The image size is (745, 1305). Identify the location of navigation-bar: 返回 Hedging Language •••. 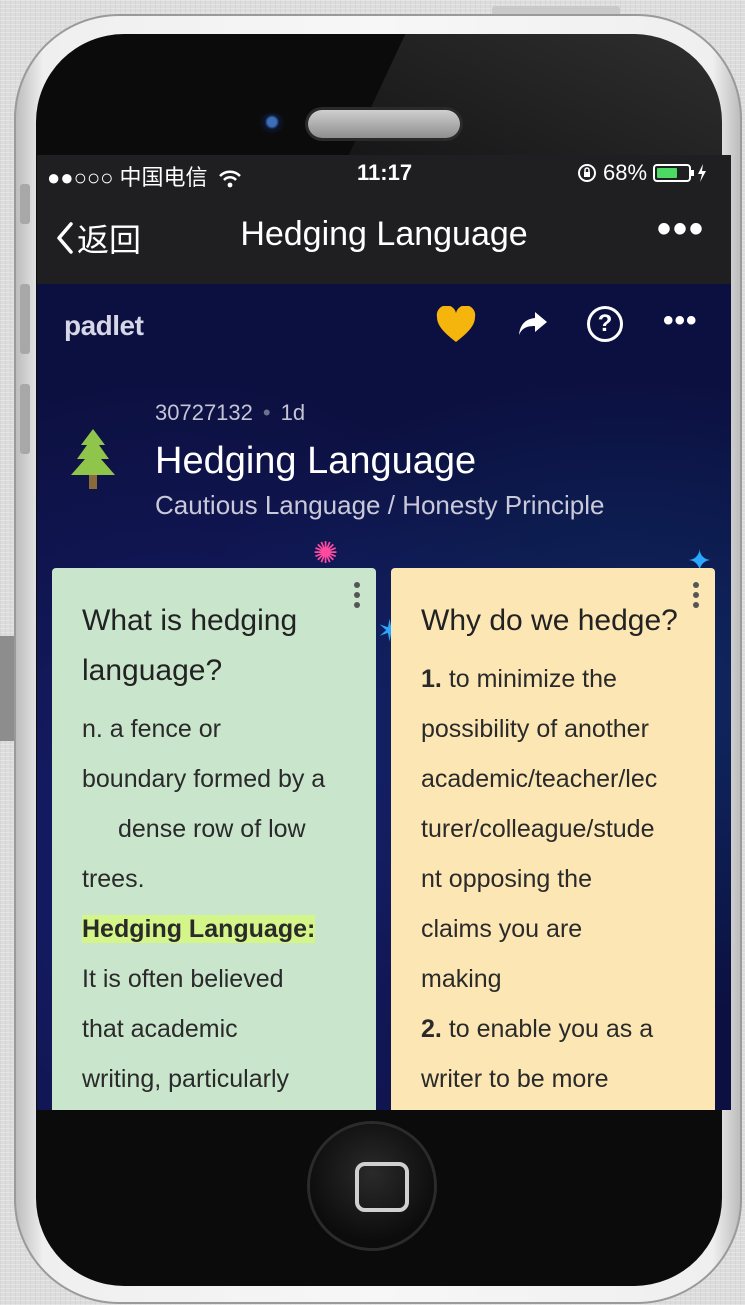
(384, 236).